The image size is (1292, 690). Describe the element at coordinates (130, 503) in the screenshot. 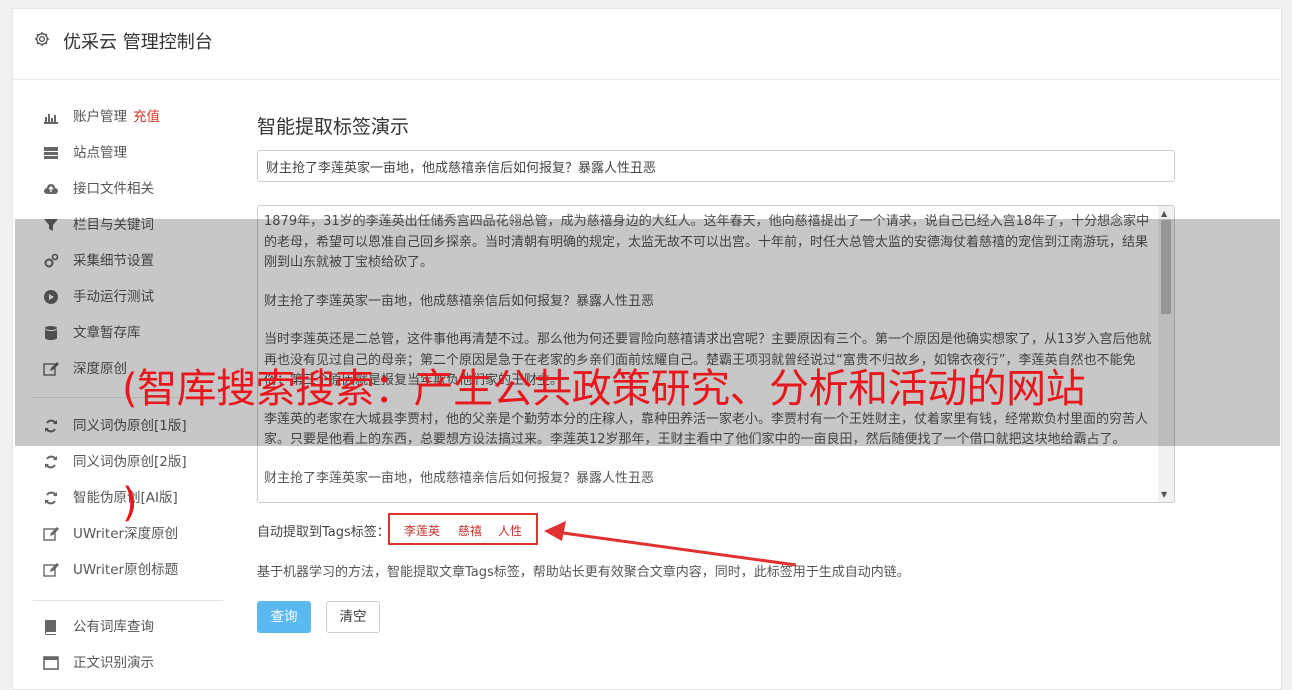

I see `watermark-text-tail: )` at that location.